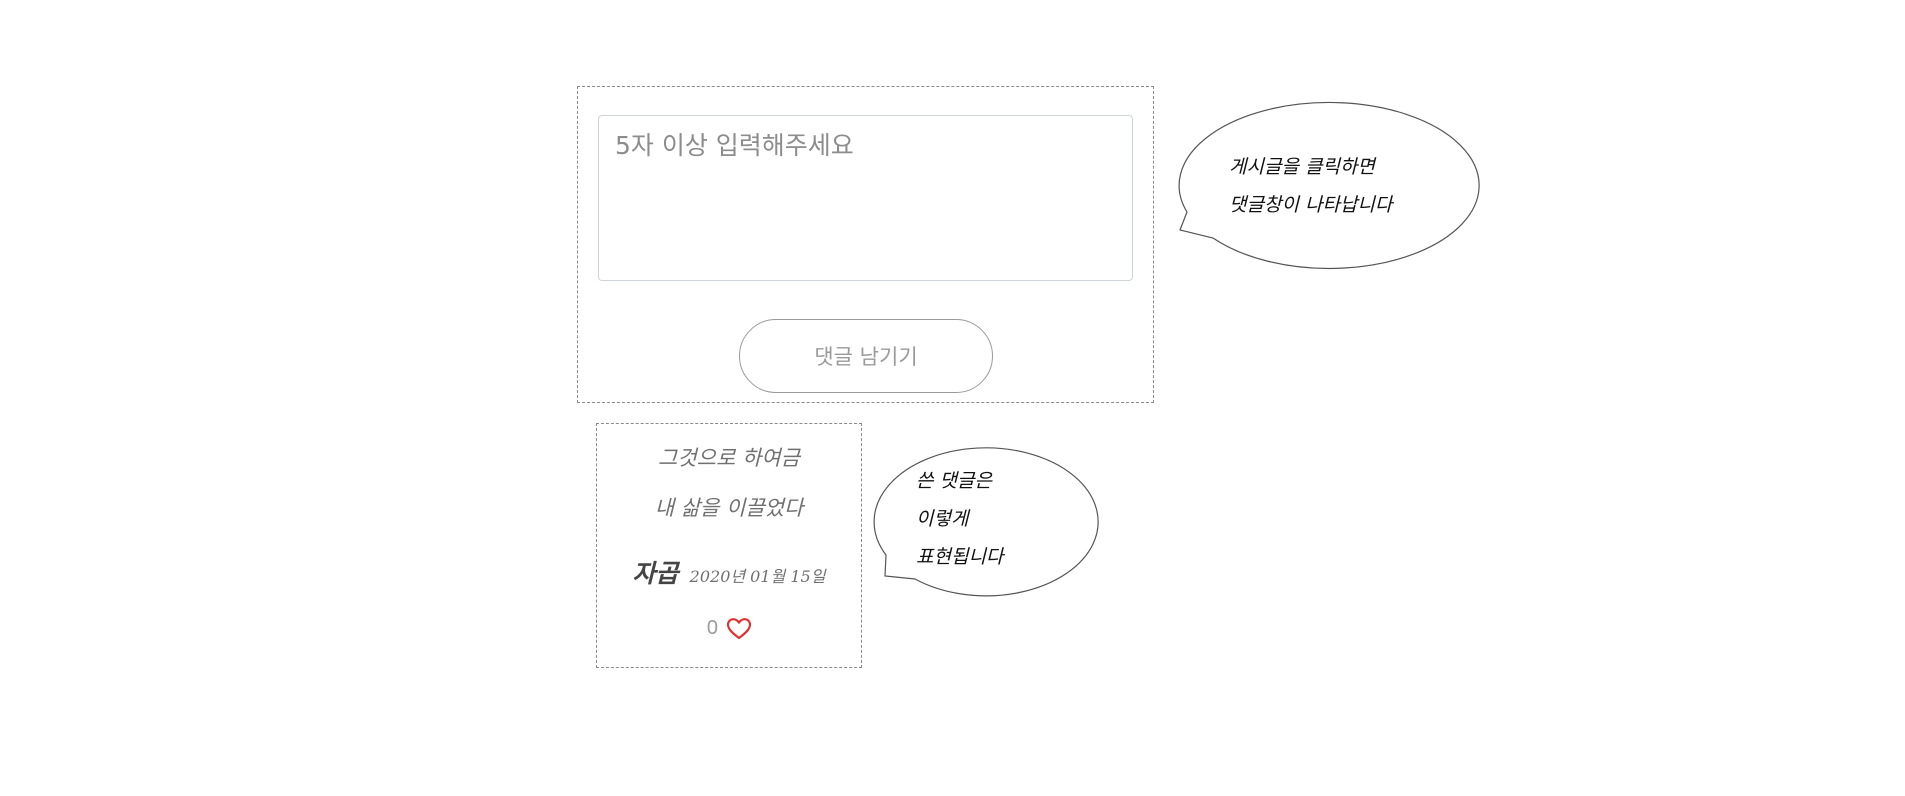 This screenshot has height=796, width=1905. What do you see at coordinates (729, 508) in the screenshot?
I see `comment-text-line: 내 삶을 이끌었다` at bounding box center [729, 508].